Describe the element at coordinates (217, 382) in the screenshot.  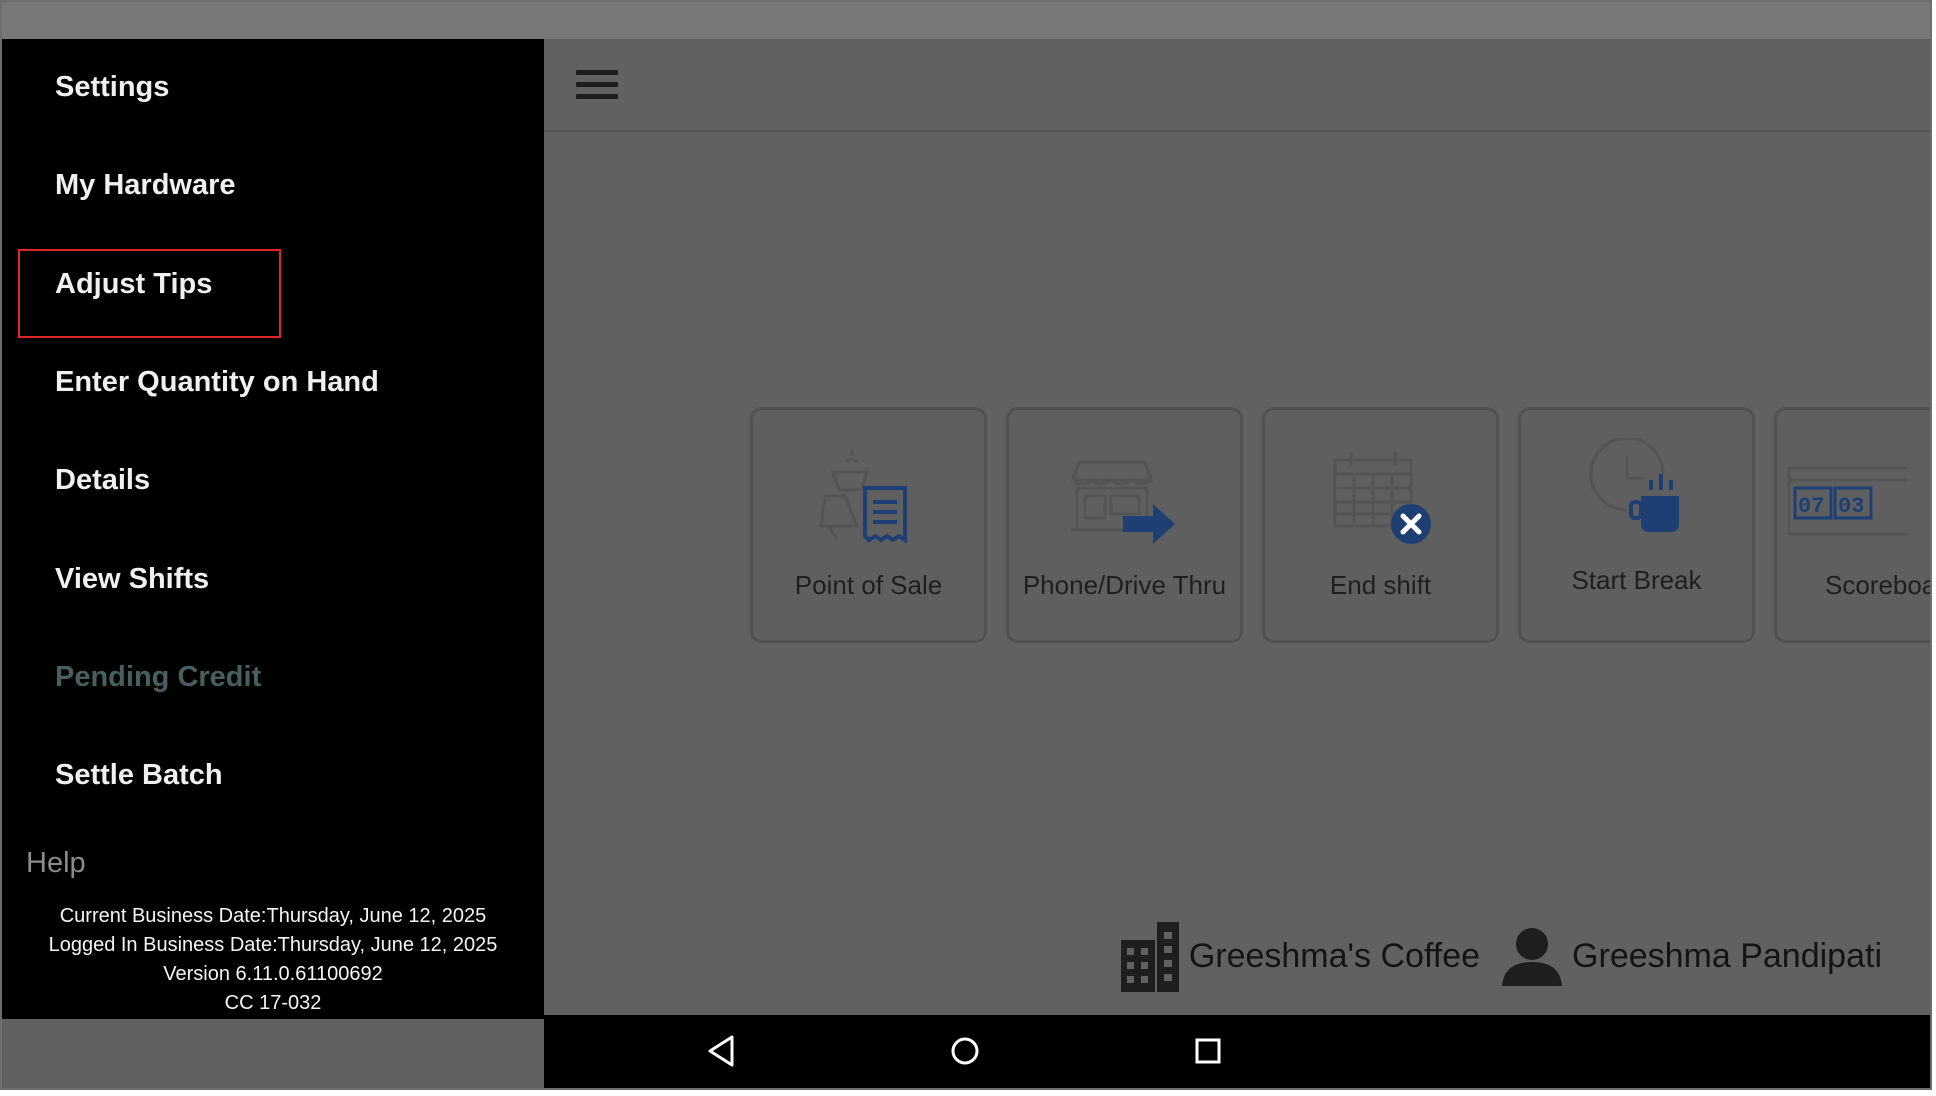
I see `menu-item-enter-quantity-on-hand: Enter Quantity on Hand` at that location.